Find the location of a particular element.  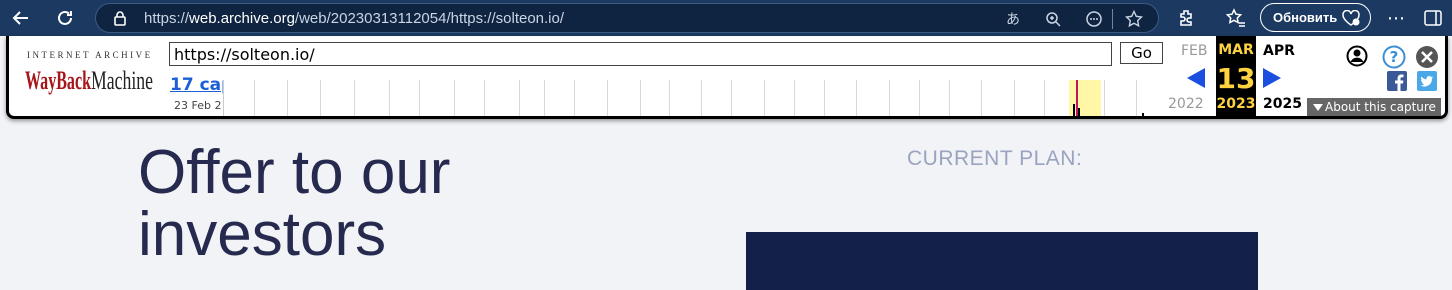

page-heading: Offer to our investors is located at coordinates (294, 204).